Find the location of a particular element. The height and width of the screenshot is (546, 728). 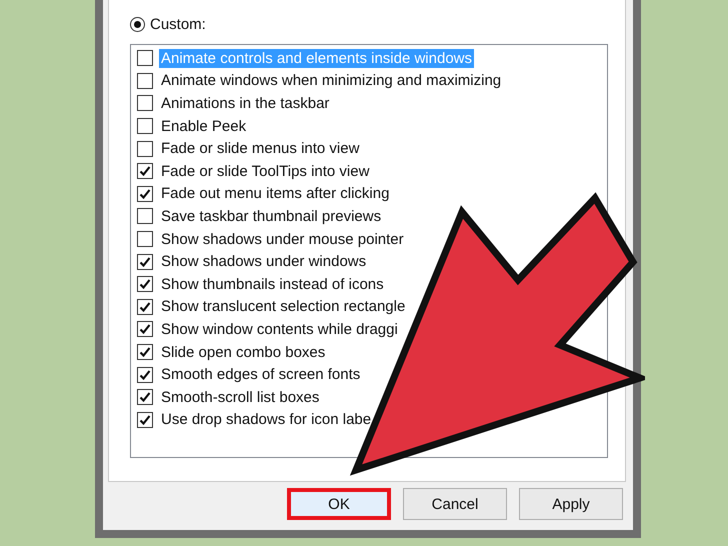

cancel-button: Cancel is located at coordinates (455, 504).